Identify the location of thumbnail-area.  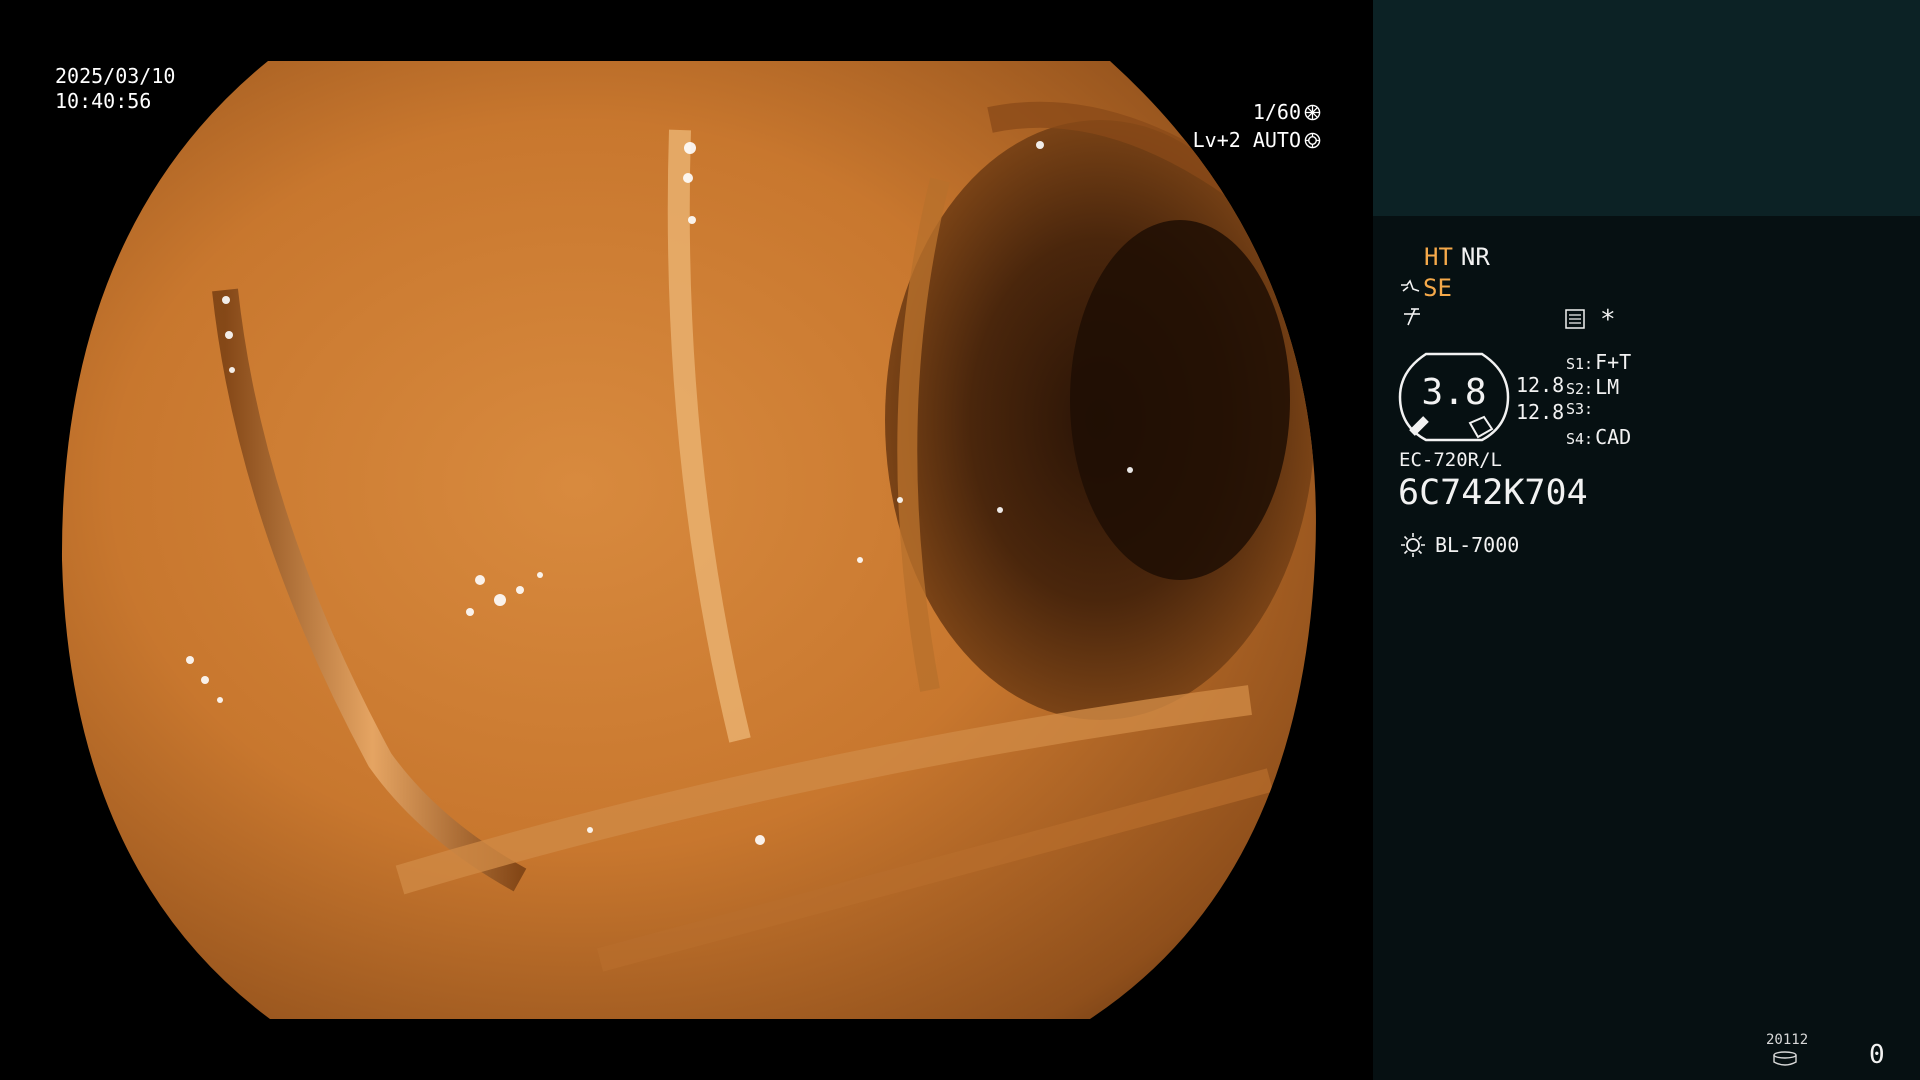
(1646, 108).